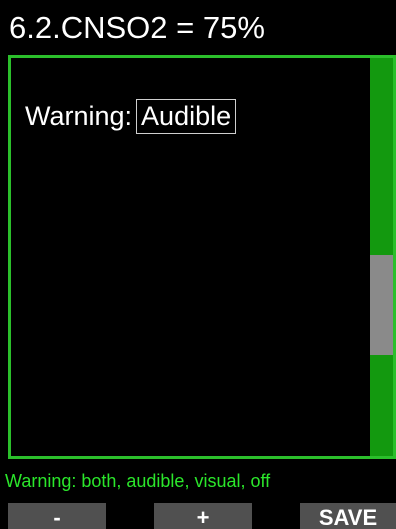  I want to click on minus-button: -, so click(57, 516).